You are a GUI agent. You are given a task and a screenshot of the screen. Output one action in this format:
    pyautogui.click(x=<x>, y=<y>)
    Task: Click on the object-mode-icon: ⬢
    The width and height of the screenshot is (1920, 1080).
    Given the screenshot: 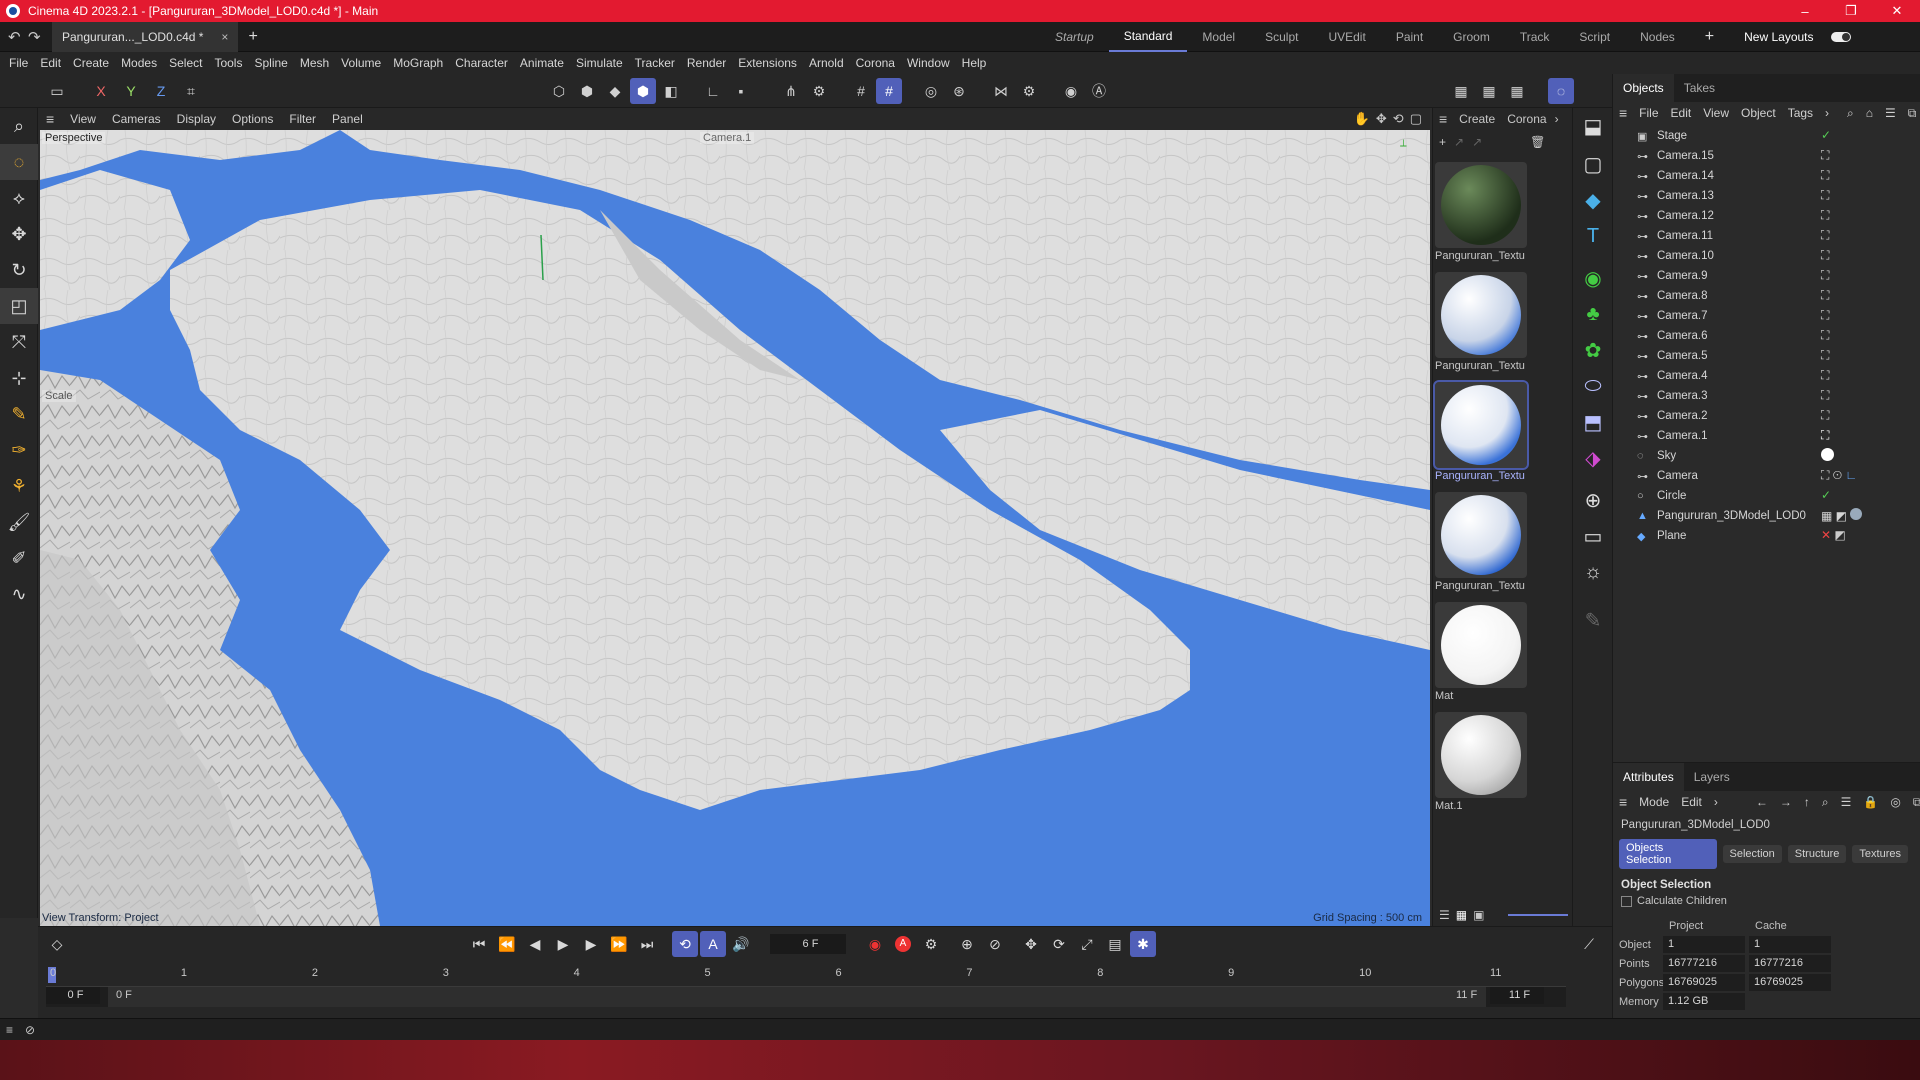 What is the action you would take?
    pyautogui.click(x=643, y=91)
    